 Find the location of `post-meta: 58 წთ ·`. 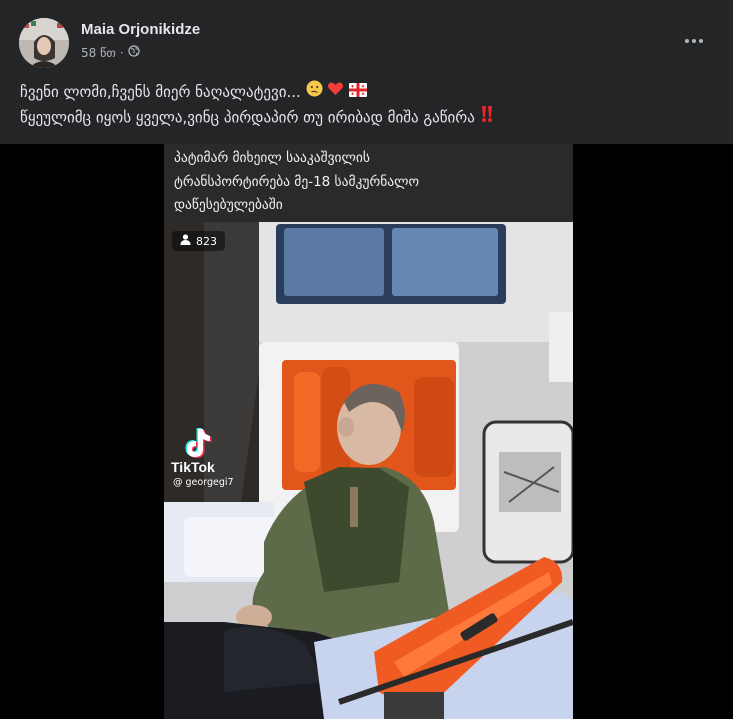

post-meta: 58 წთ · is located at coordinates (110, 52).